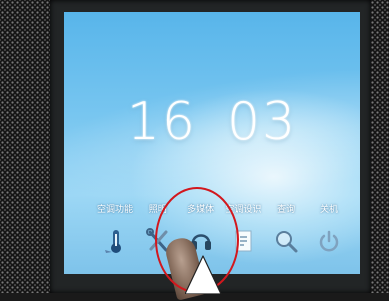  Describe the element at coordinates (286, 210) in the screenshot. I see `menu-item-label: 查询` at that location.